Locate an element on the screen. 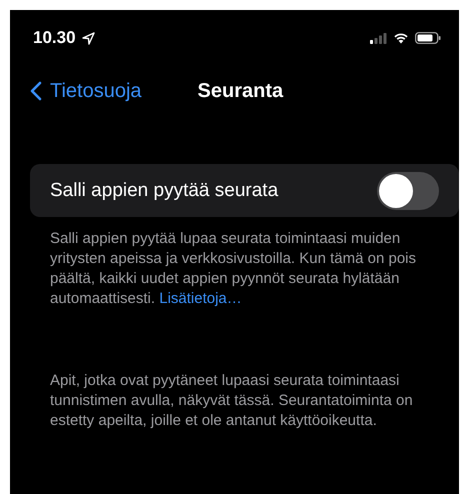  toggle-switch is located at coordinates (408, 191).